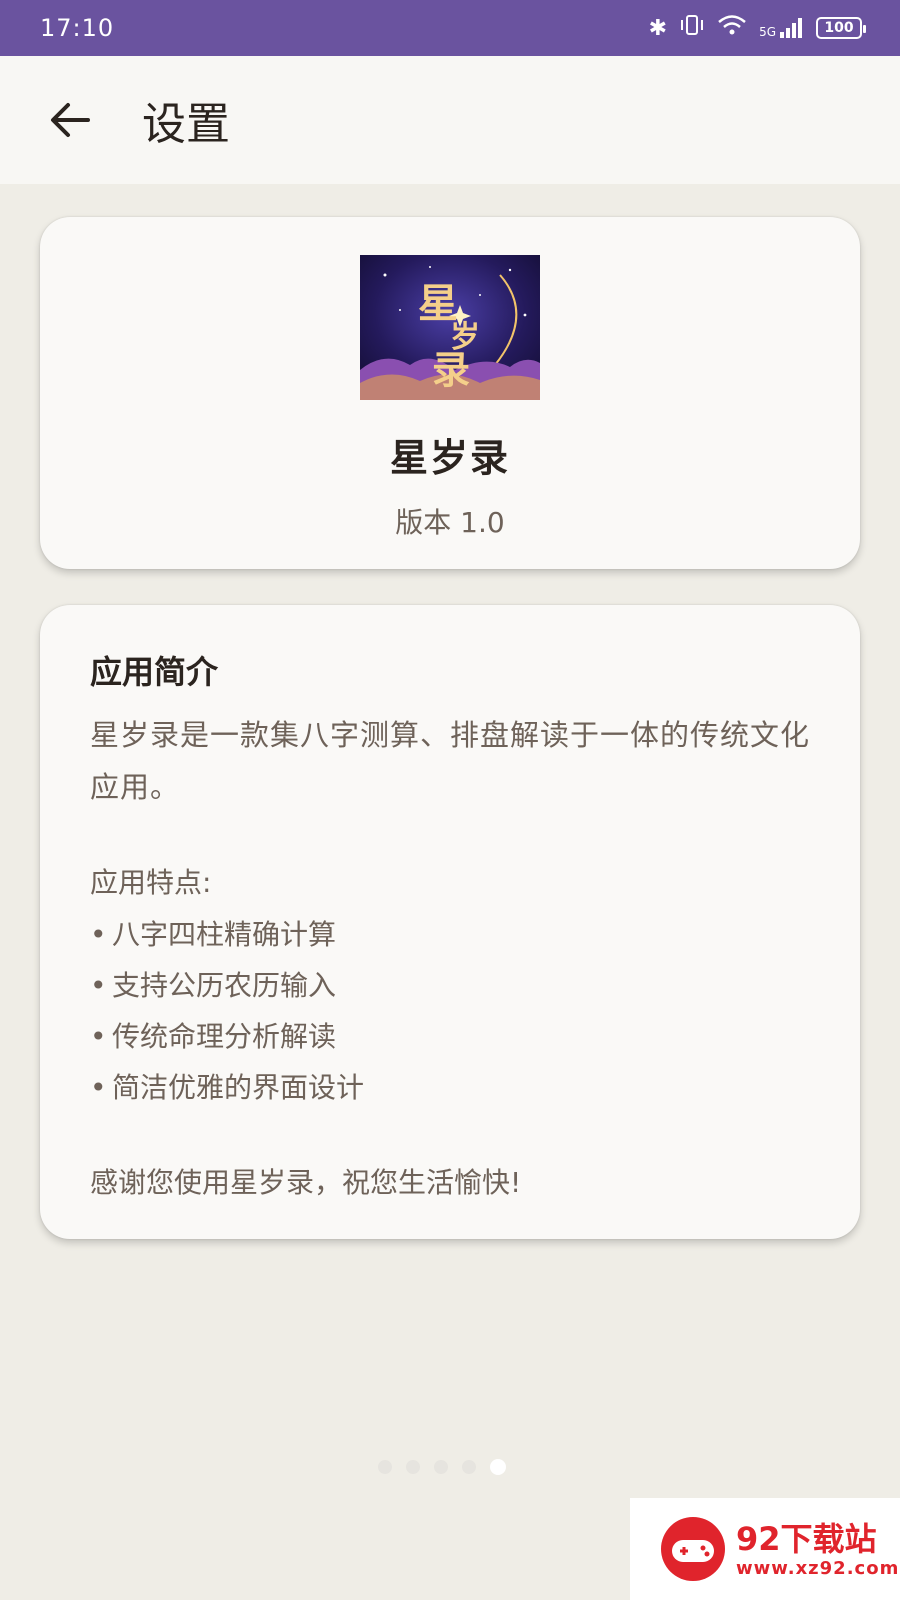  Describe the element at coordinates (238, 1087) in the screenshot. I see `feature-text: 简洁优雅的界面设计` at that location.